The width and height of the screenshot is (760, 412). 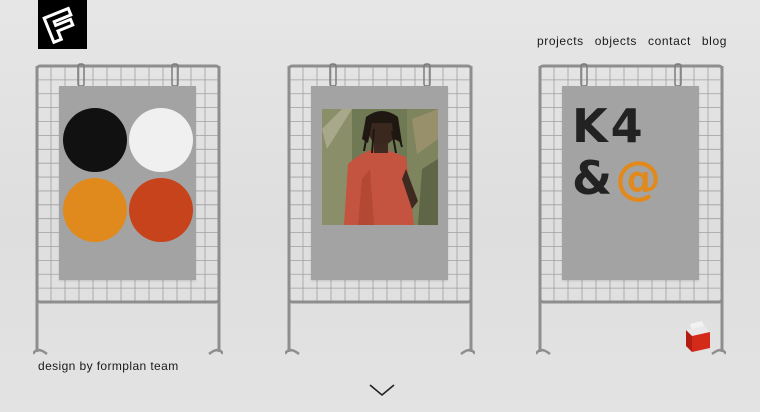 I want to click on nav-contact: contact, so click(x=669, y=41).